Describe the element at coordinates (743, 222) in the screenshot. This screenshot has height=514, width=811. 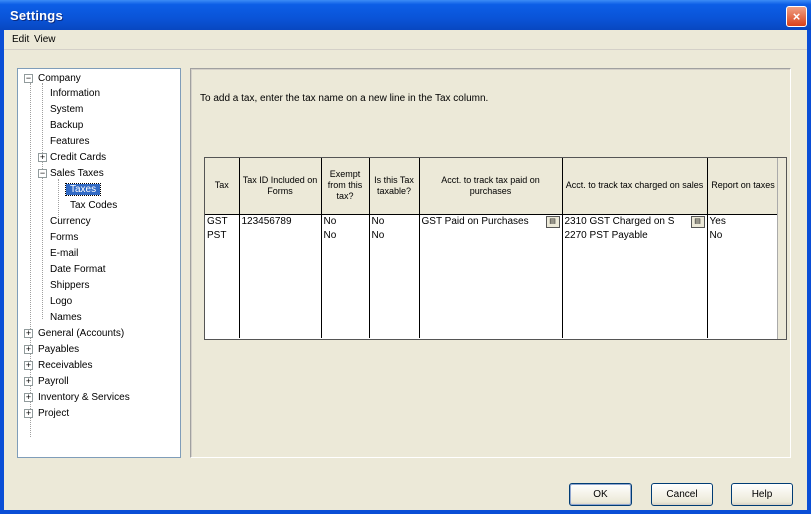
I see `cell-value: Yes` at that location.